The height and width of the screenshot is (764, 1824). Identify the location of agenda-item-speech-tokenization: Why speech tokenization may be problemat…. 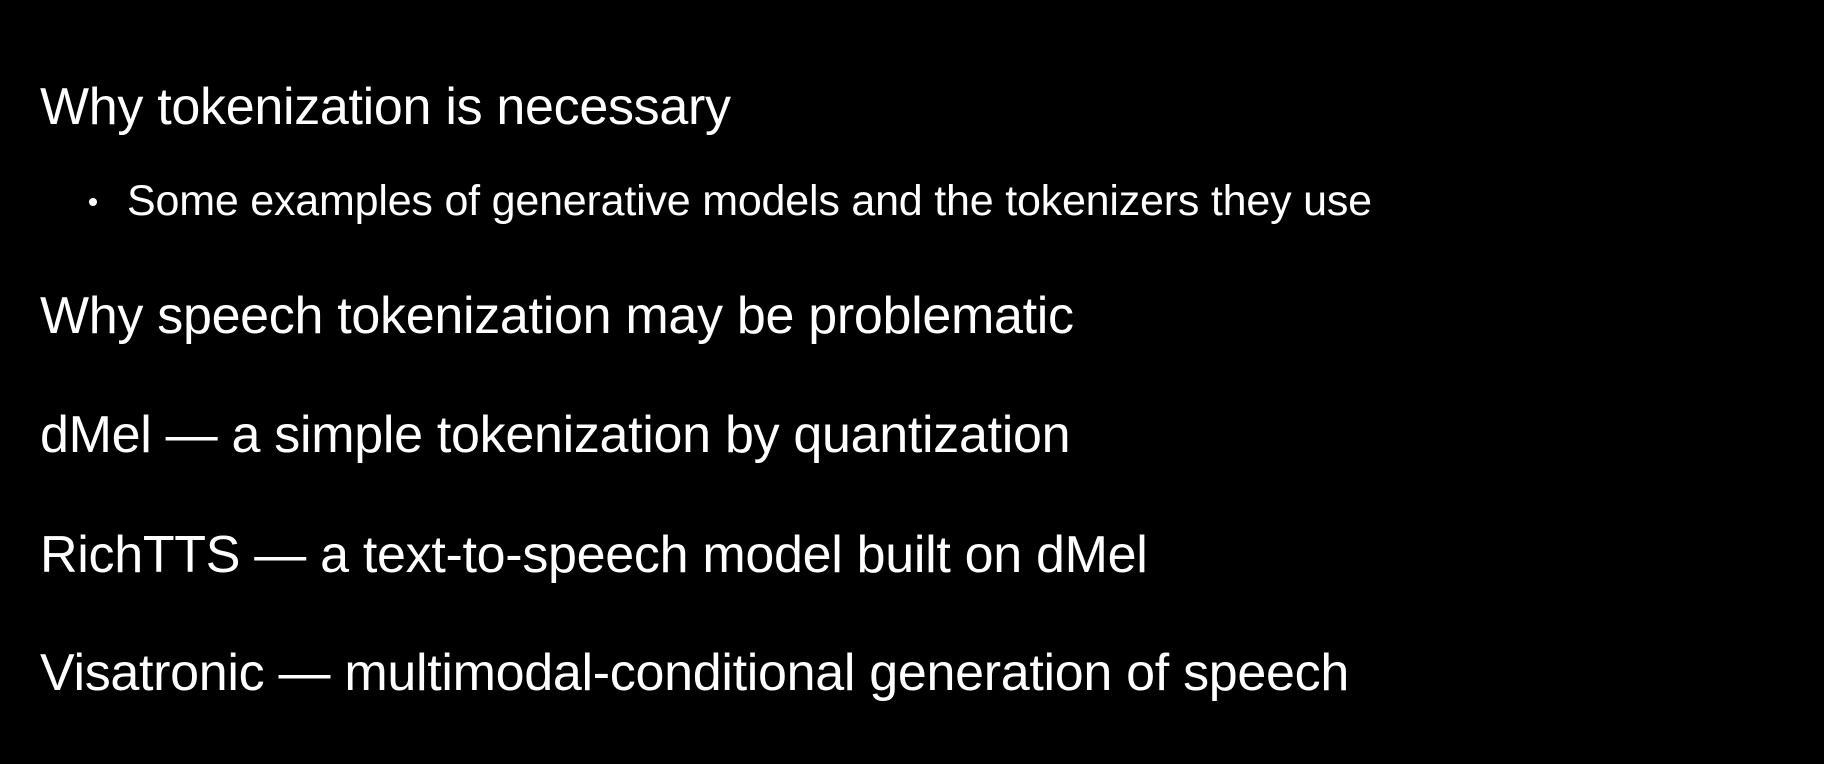
(557, 316).